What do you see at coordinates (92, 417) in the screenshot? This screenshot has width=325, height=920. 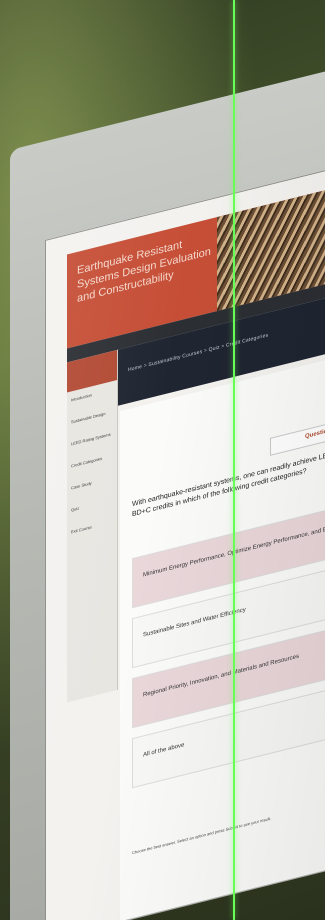 I see `sidebar-item-sustainable-design: Sustainable Design` at bounding box center [92, 417].